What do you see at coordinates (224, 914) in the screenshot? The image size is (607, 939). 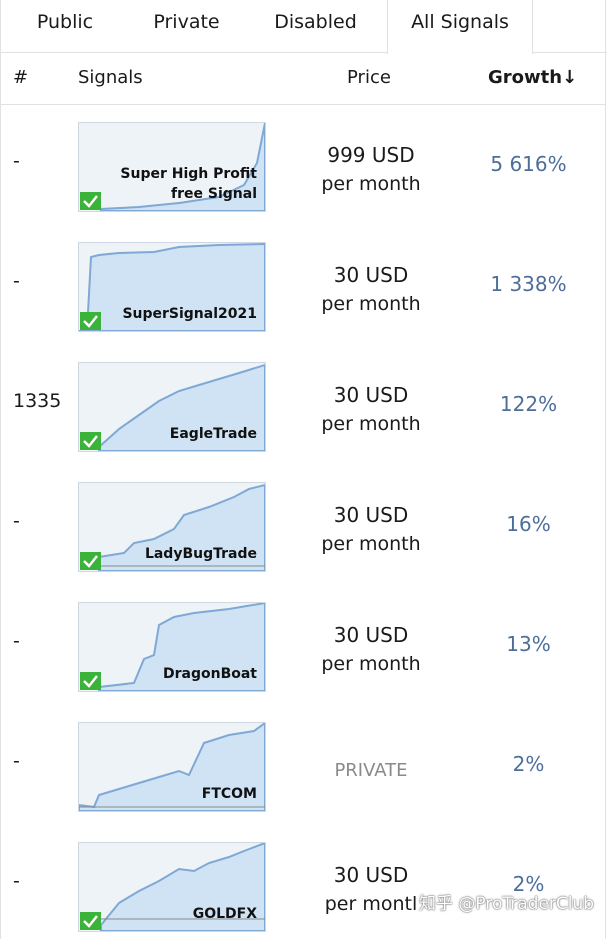 I see `signal-name: GOLDFX` at bounding box center [224, 914].